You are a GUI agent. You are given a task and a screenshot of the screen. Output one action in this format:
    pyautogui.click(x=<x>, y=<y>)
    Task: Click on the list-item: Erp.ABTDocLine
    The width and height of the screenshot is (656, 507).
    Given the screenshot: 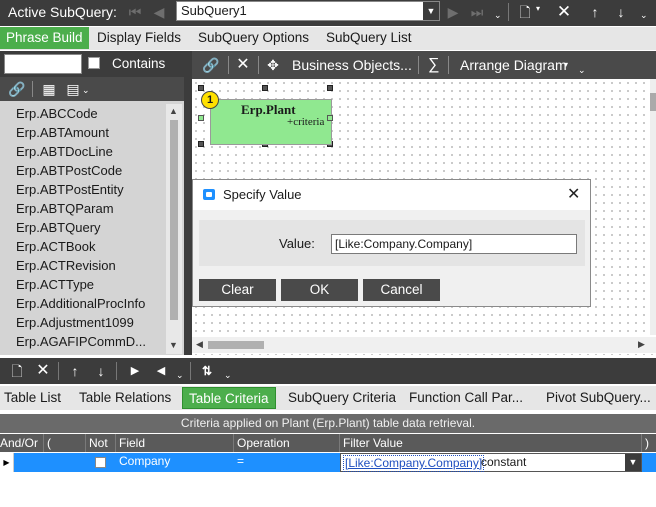 What is the action you would take?
    pyautogui.click(x=83, y=151)
    